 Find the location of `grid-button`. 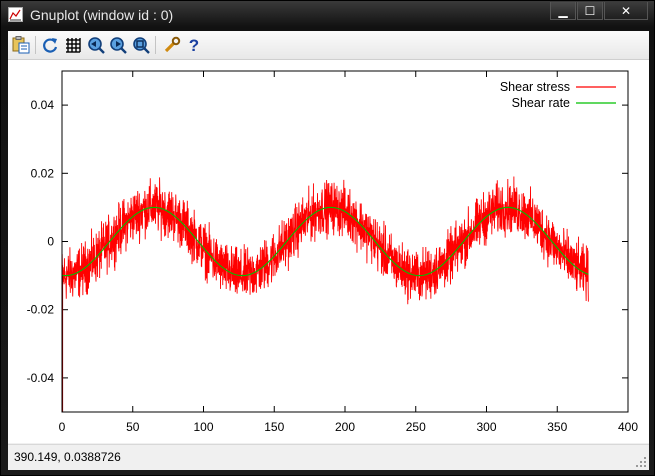

grid-button is located at coordinates (73, 45).